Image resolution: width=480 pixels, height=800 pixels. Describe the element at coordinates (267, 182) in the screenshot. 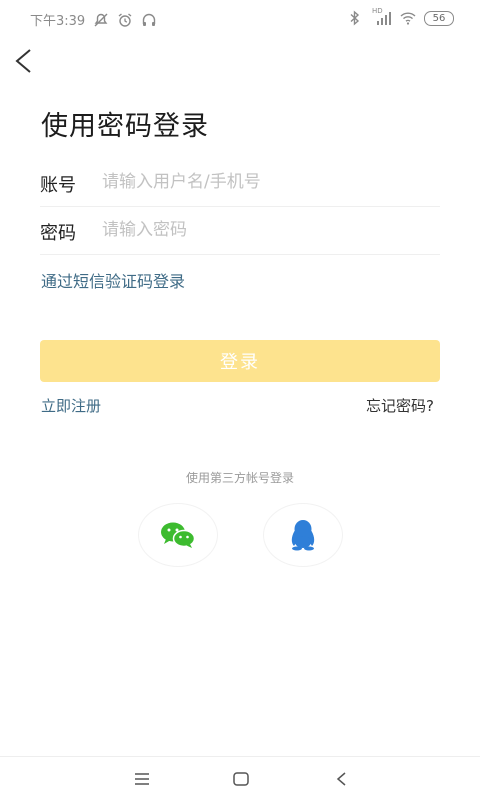

I see `account-input` at that location.